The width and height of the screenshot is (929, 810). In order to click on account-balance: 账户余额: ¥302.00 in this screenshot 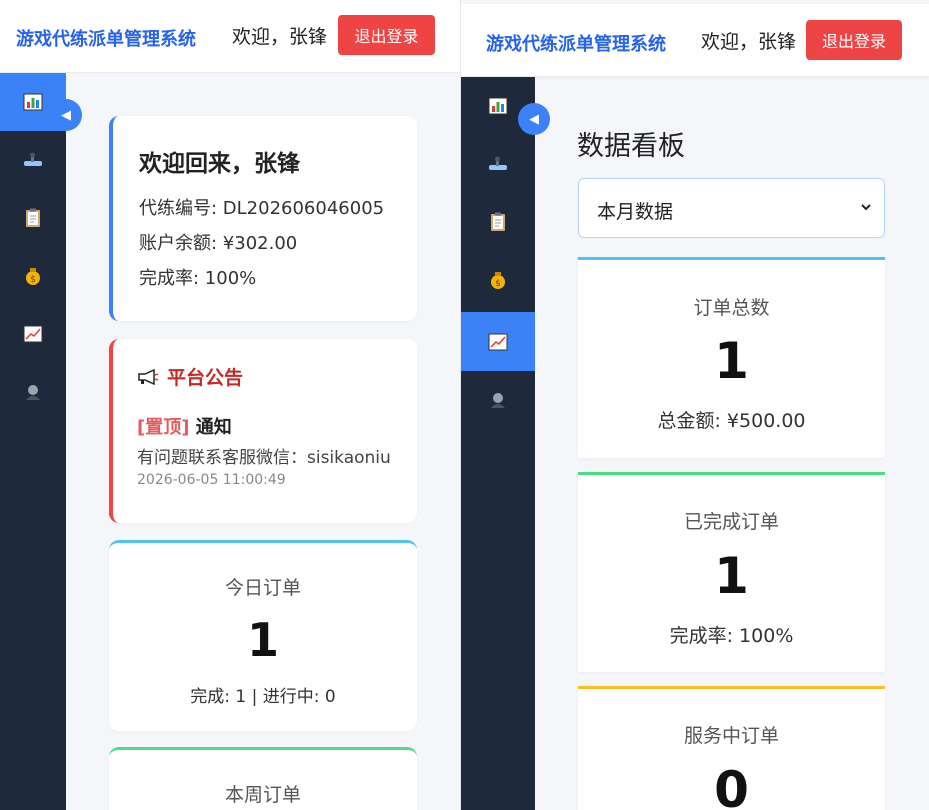, I will do `click(218, 243)`.